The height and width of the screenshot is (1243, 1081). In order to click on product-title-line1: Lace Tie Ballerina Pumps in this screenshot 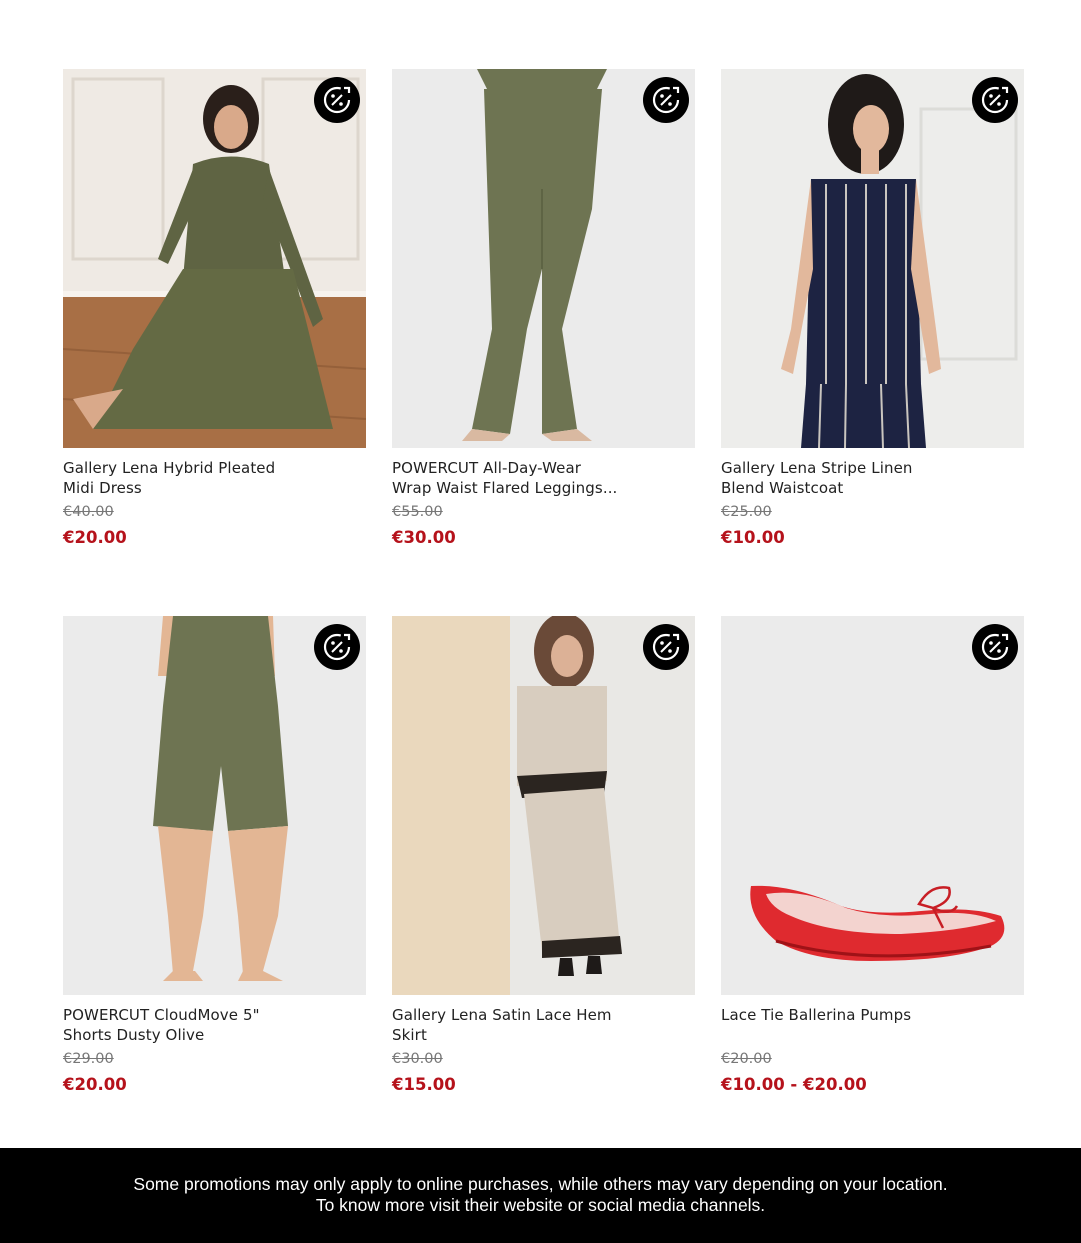, I will do `click(816, 1015)`.